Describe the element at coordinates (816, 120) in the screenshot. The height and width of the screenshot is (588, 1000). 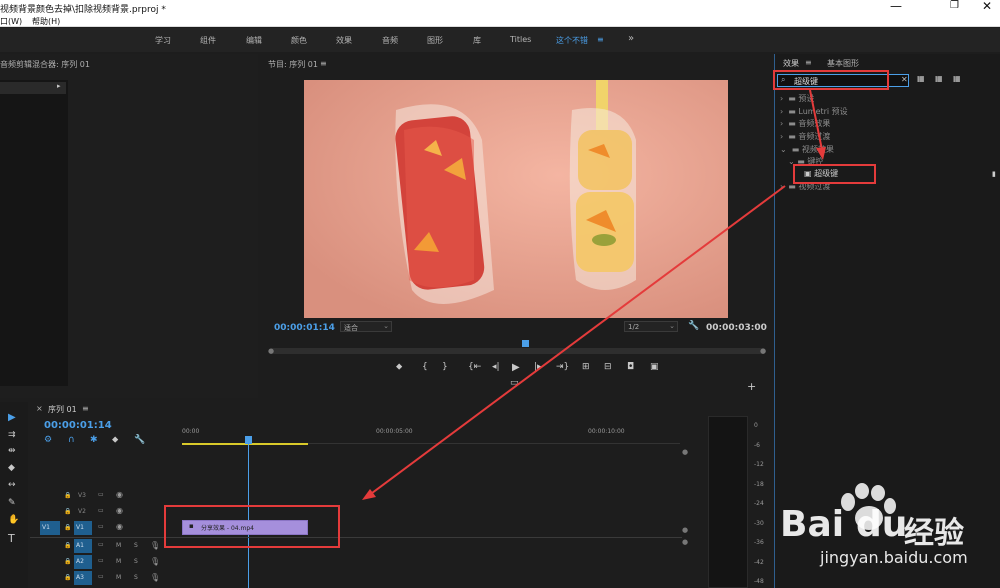
I see `arrow-search-to-effect` at that location.